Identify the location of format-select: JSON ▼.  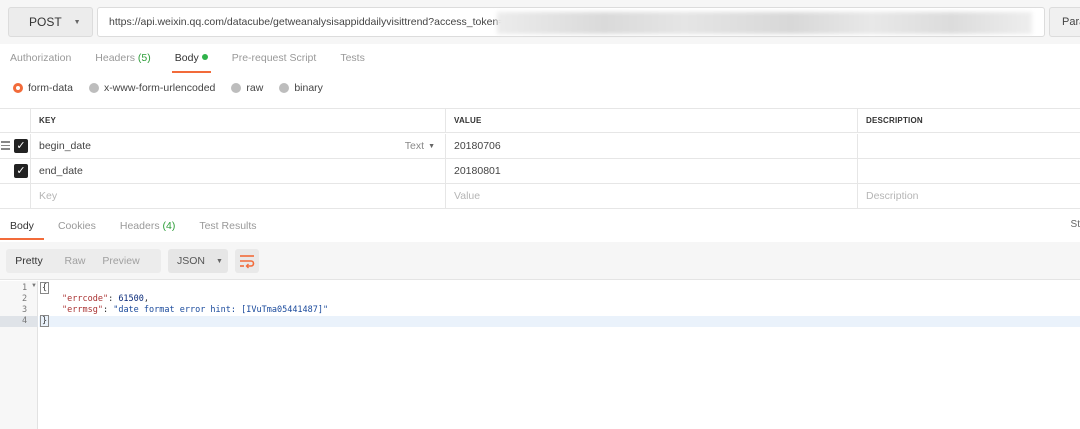
(198, 261).